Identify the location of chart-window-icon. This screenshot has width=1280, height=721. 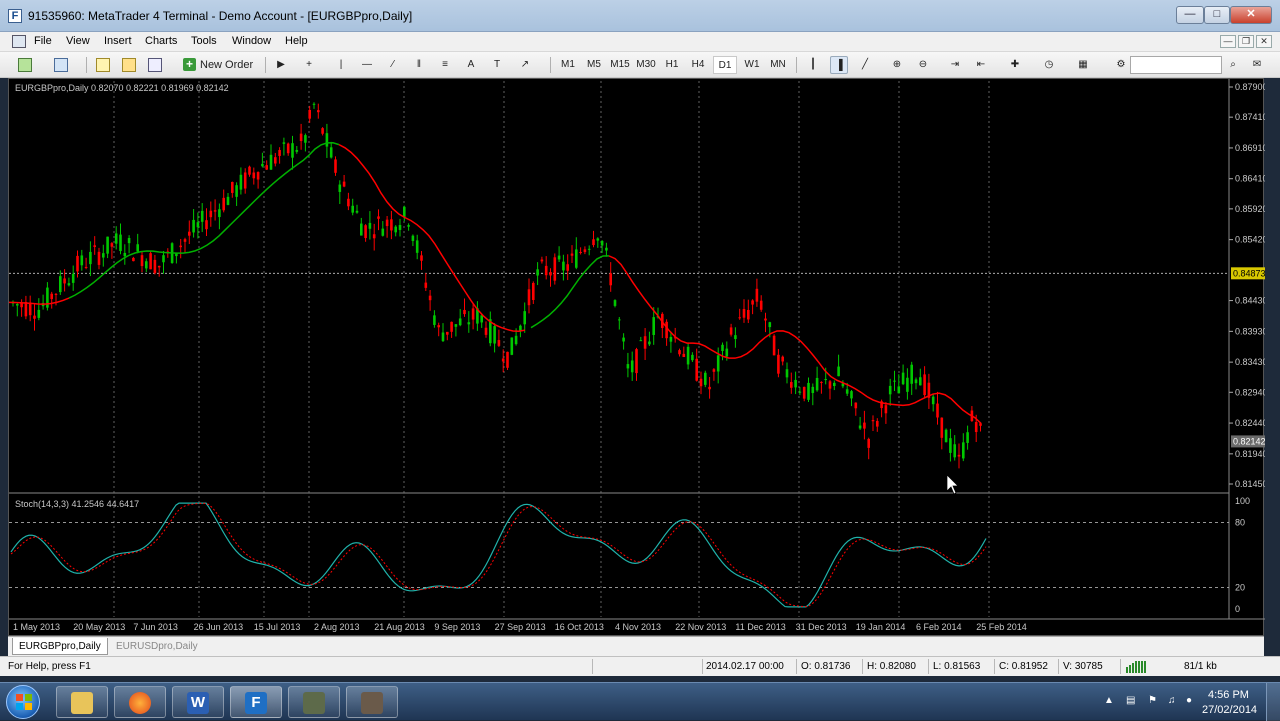
(19, 41).